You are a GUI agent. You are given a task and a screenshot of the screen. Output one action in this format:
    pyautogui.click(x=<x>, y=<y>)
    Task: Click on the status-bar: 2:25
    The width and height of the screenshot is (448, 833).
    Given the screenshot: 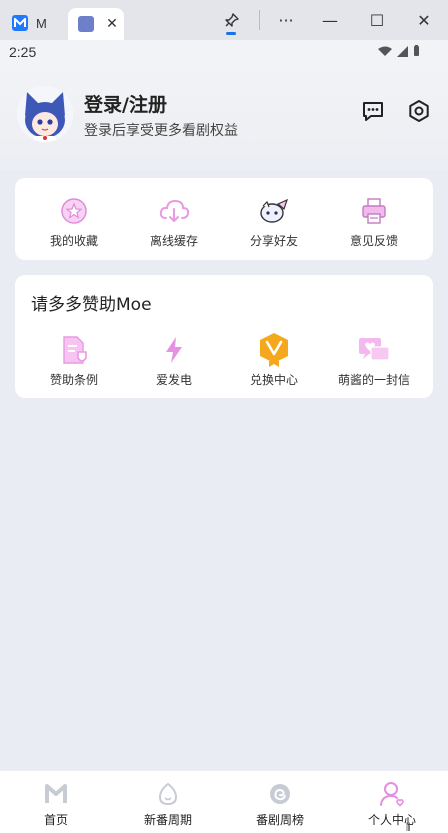 What is the action you would take?
    pyautogui.click(x=224, y=52)
    